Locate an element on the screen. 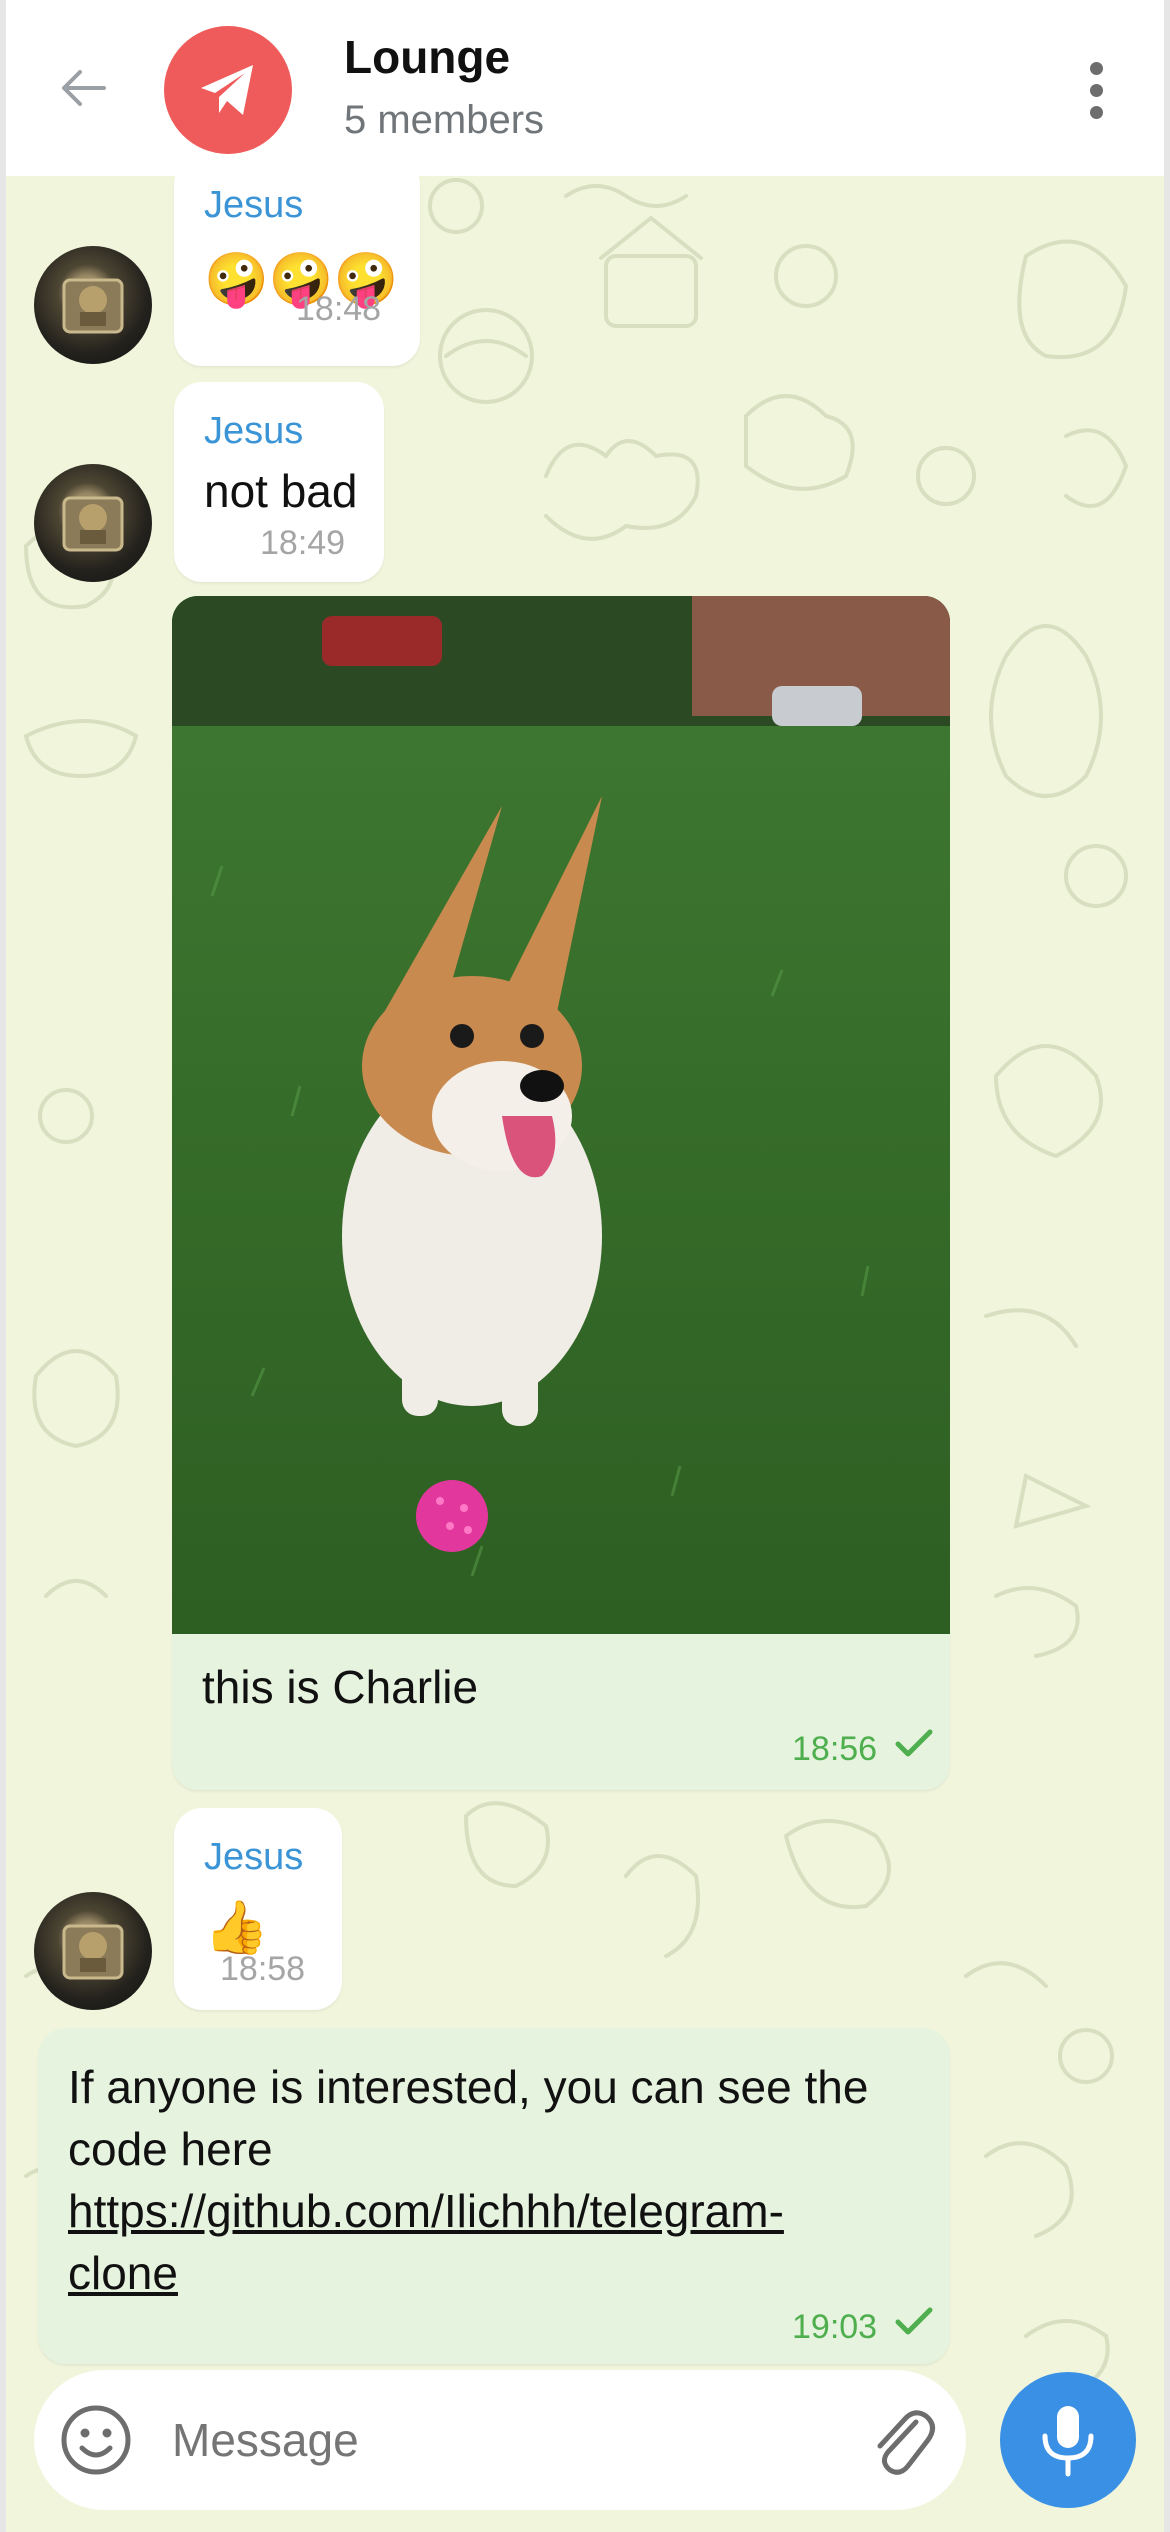 This screenshot has width=1170, height=2532. message-input is located at coordinates (522, 2440).